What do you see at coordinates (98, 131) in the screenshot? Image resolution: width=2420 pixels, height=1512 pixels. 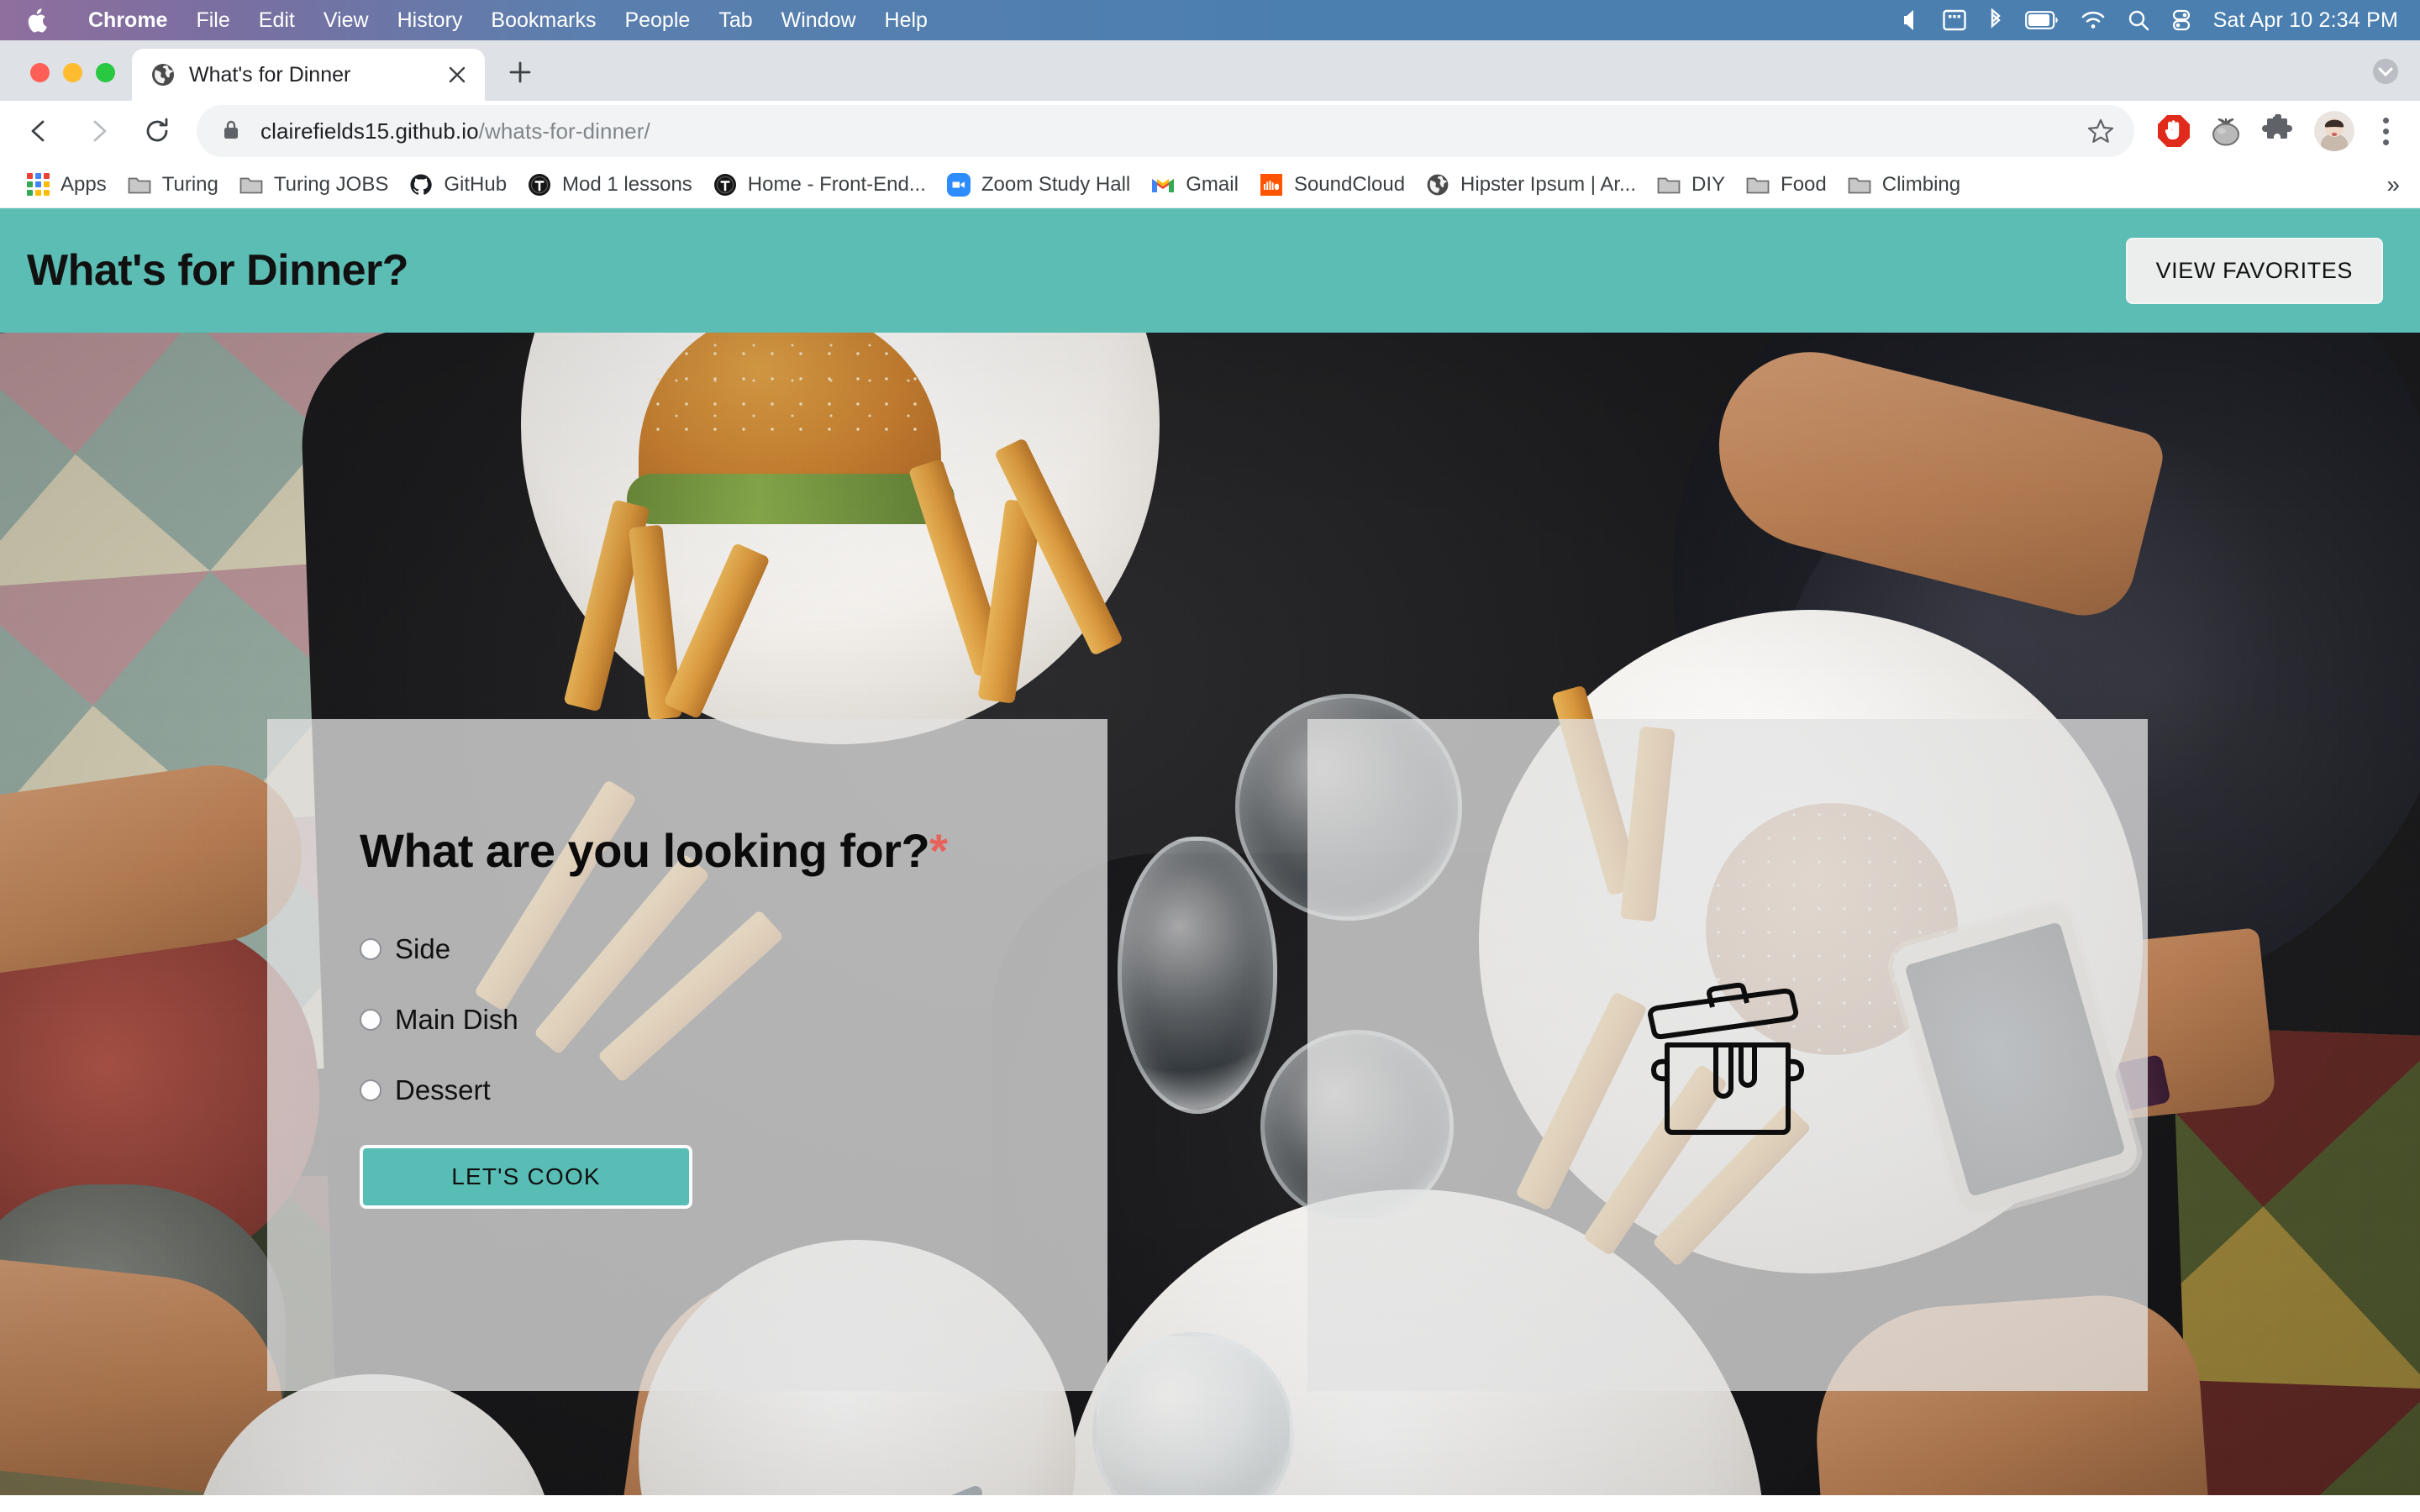 I see `forward-button` at bounding box center [98, 131].